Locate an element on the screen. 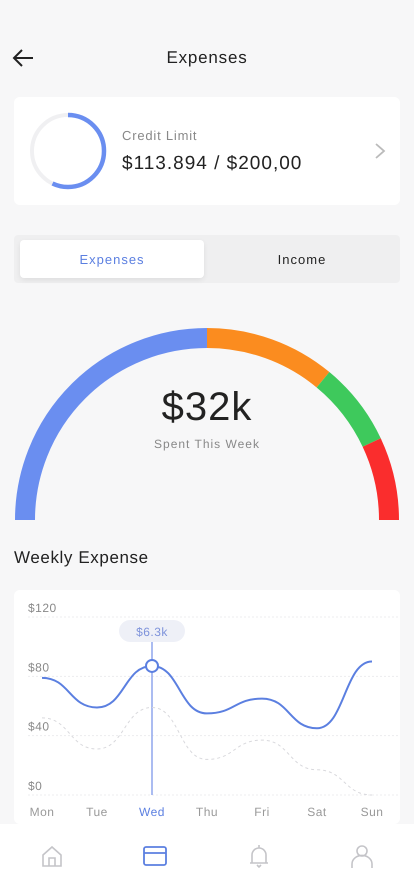 The width and height of the screenshot is (414, 896). user-icon is located at coordinates (362, 856).